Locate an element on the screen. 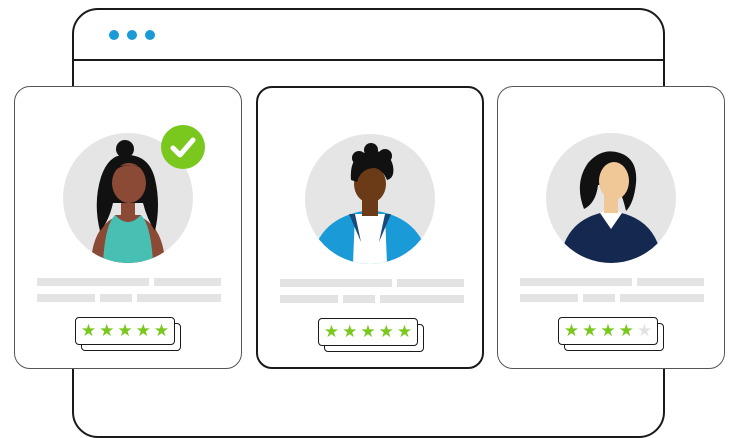 This screenshot has width=731, height=438. verified-badge is located at coordinates (183, 147).